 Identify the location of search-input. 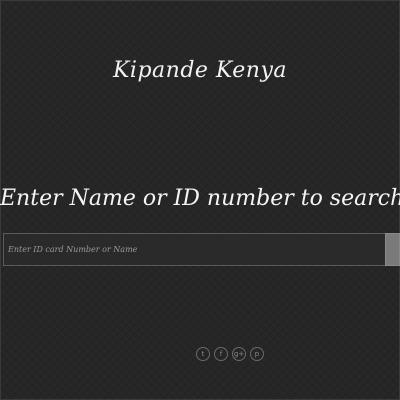
(194, 249).